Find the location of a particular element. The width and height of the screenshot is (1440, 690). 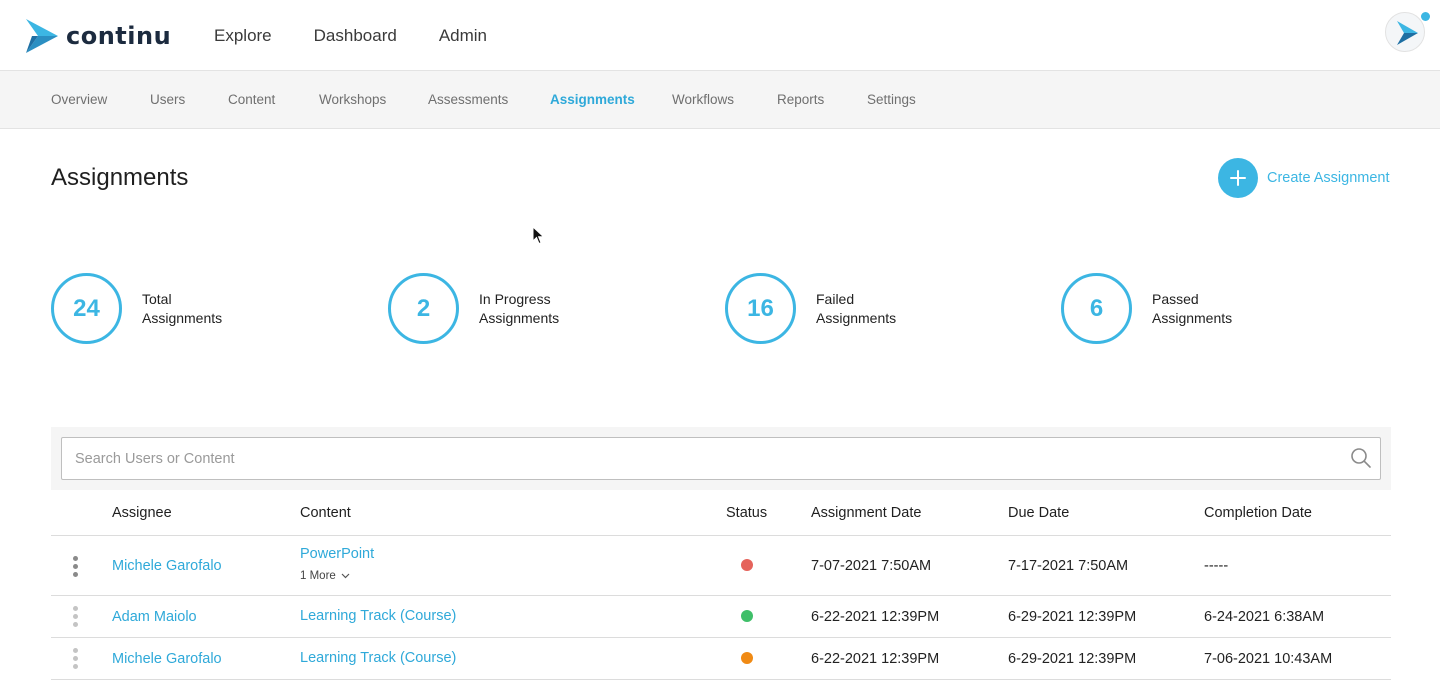

tab-users: Users is located at coordinates (167, 99).